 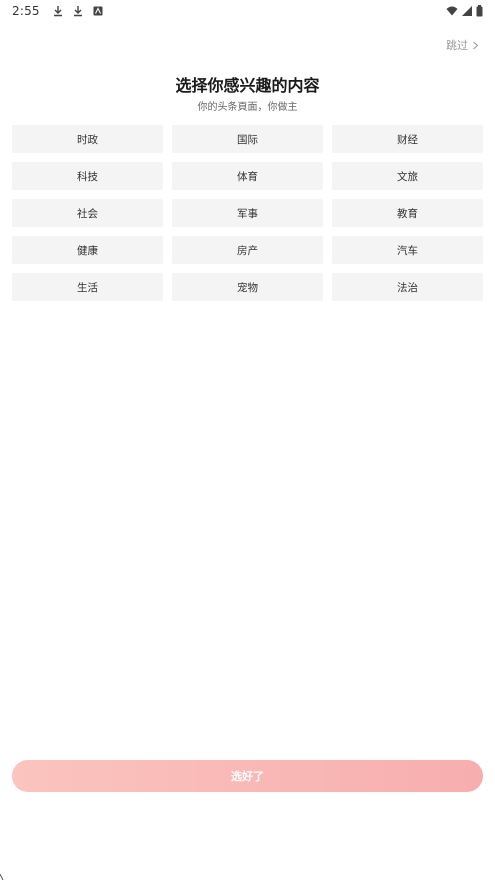 I want to click on interest-chip: 宠物, so click(x=247, y=287).